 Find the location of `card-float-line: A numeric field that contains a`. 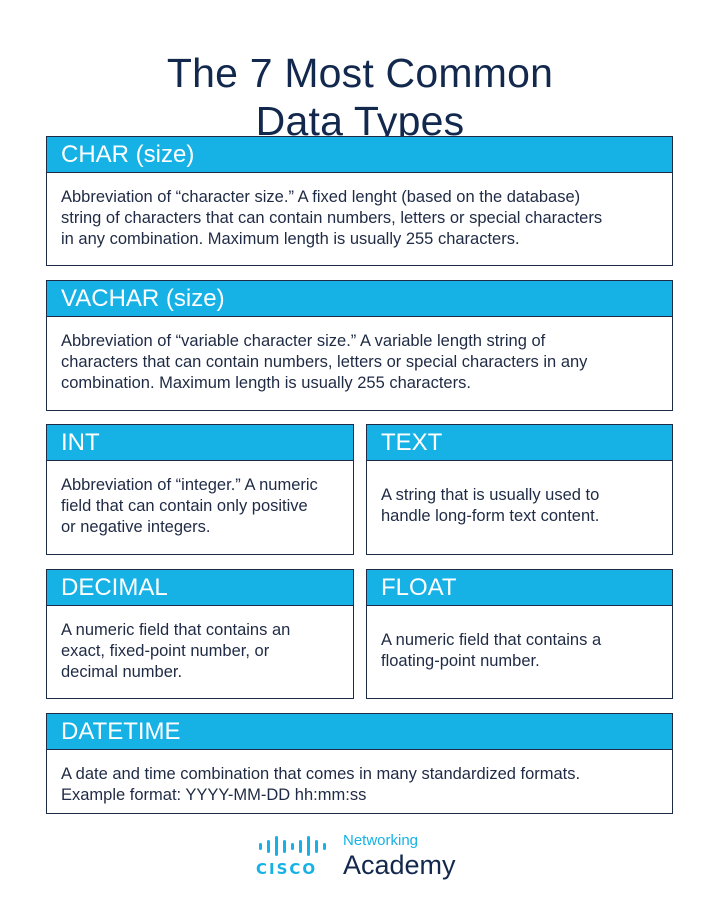

card-float-line: A numeric field that contains a is located at coordinates (491, 640).